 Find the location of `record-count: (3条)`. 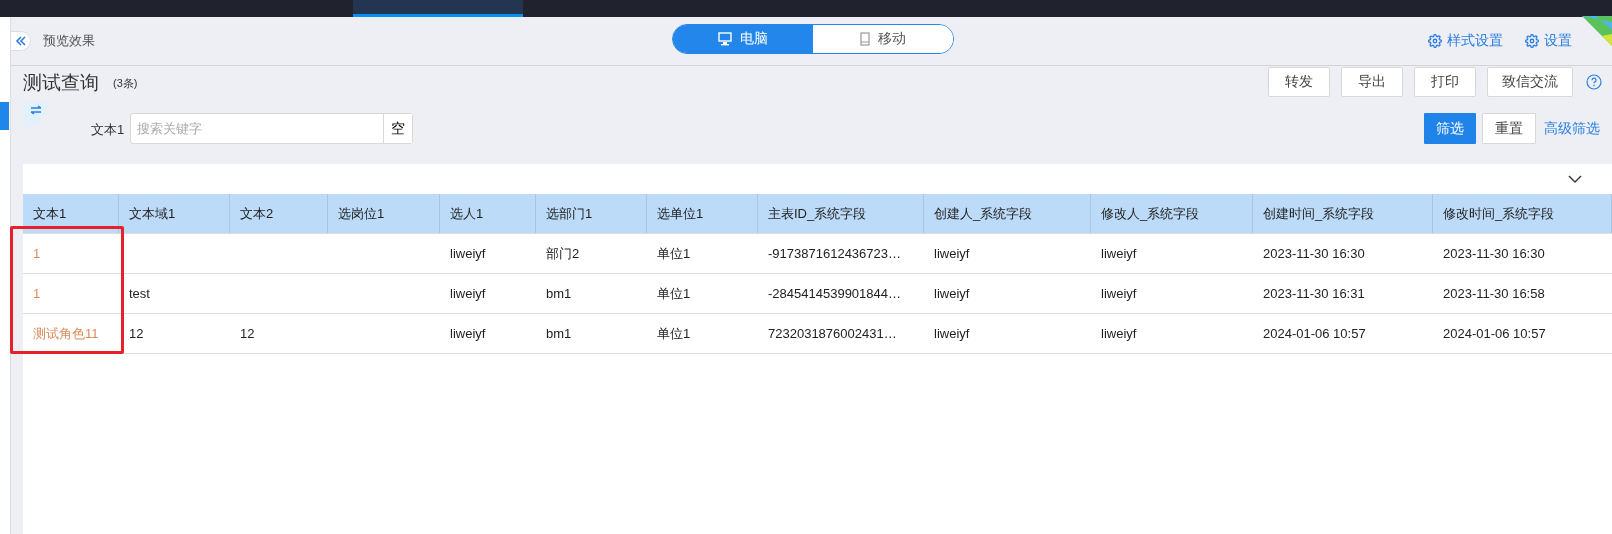

record-count: (3条) is located at coordinates (125, 83).